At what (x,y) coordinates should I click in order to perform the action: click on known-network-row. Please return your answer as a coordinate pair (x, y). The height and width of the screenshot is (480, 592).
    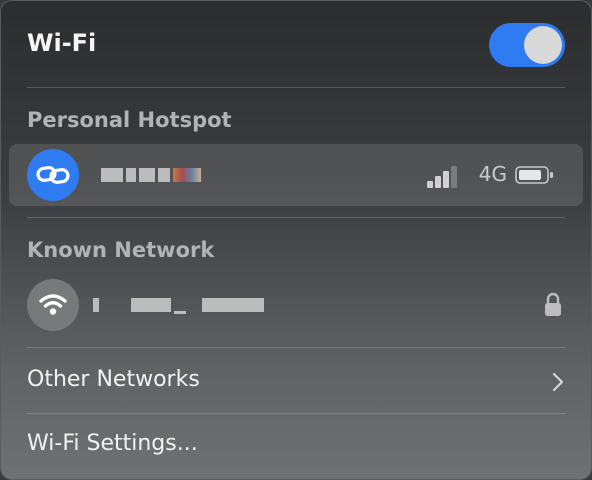
    Looking at the image, I should click on (296, 305).